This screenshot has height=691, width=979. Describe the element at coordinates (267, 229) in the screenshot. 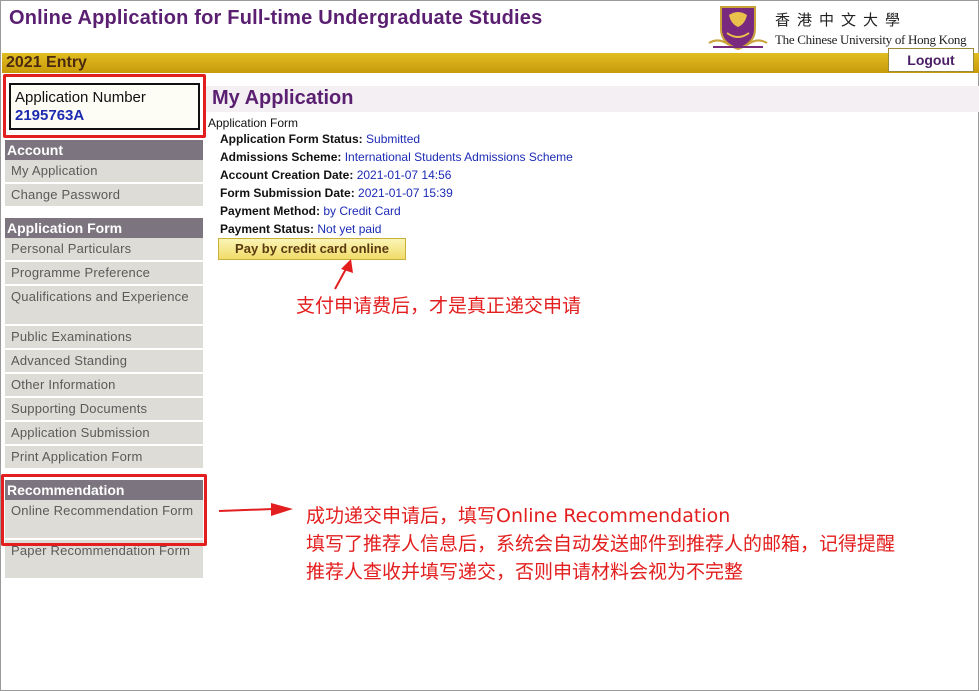

I see `field-label: Payment Status:` at that location.